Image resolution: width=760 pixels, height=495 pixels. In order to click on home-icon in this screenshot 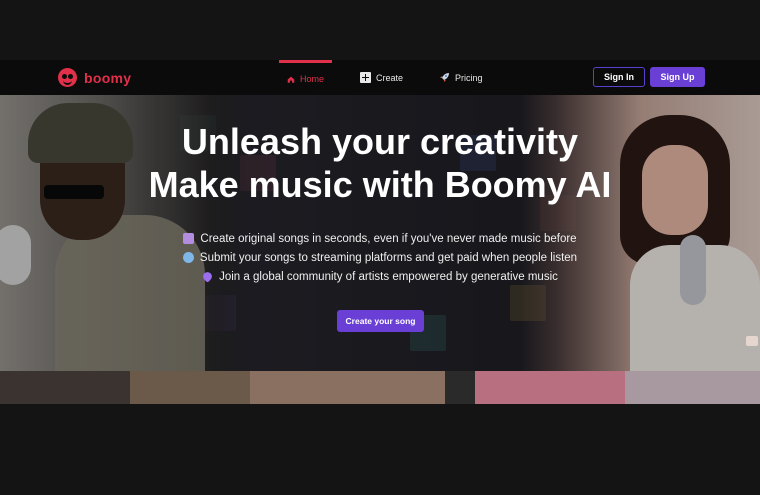, I will do `click(291, 79)`.